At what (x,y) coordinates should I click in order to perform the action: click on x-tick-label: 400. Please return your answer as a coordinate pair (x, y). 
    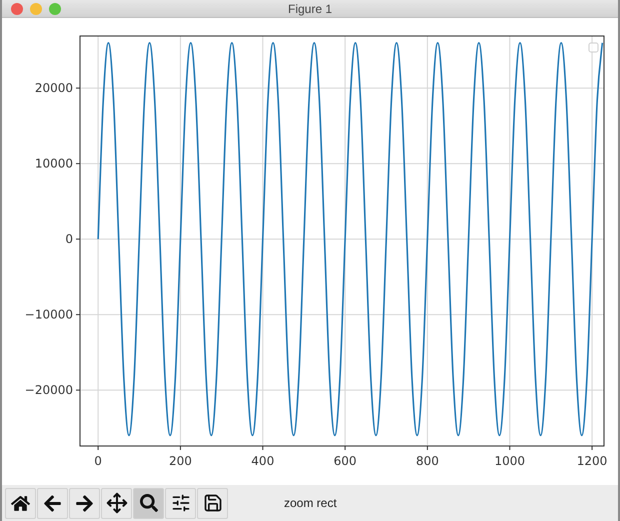
    Looking at the image, I should click on (262, 461).